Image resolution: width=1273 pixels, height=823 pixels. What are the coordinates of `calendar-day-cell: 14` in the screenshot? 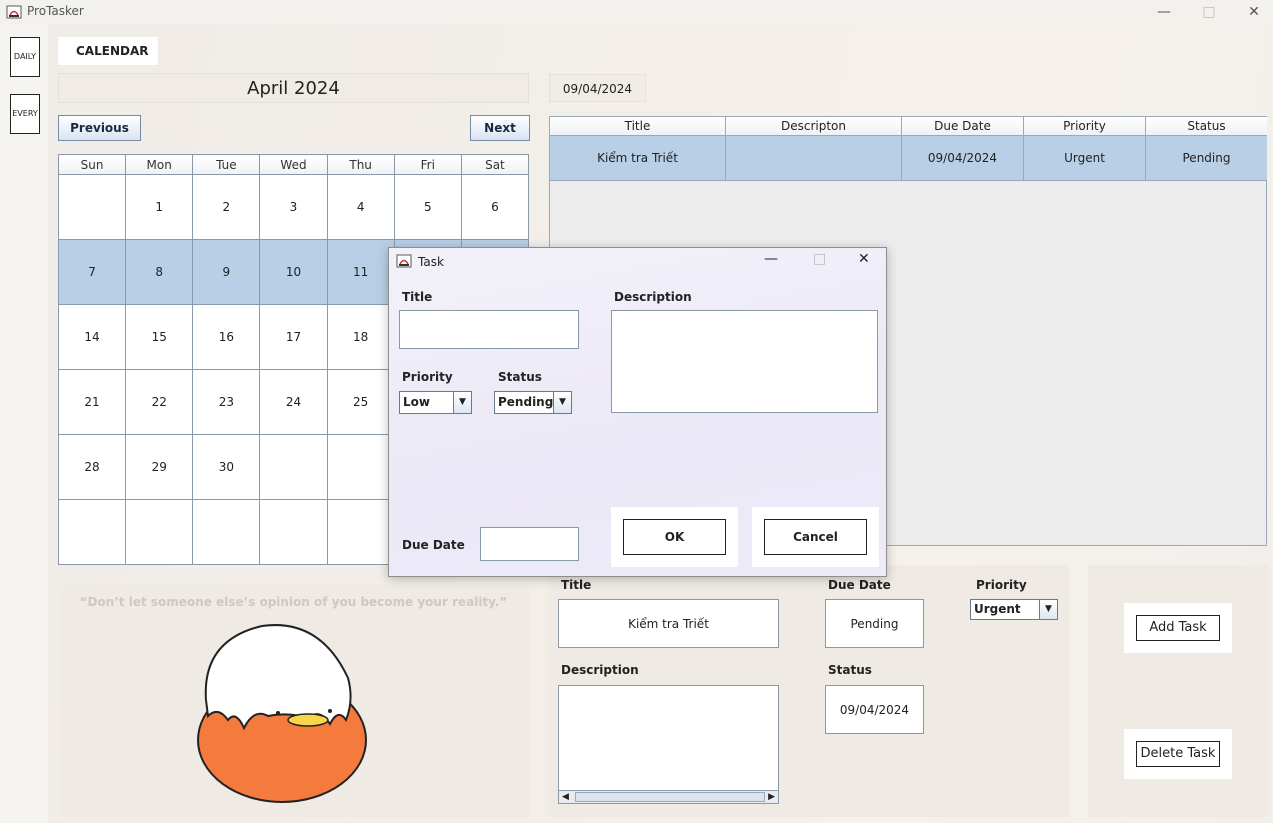 It's located at (92, 337).